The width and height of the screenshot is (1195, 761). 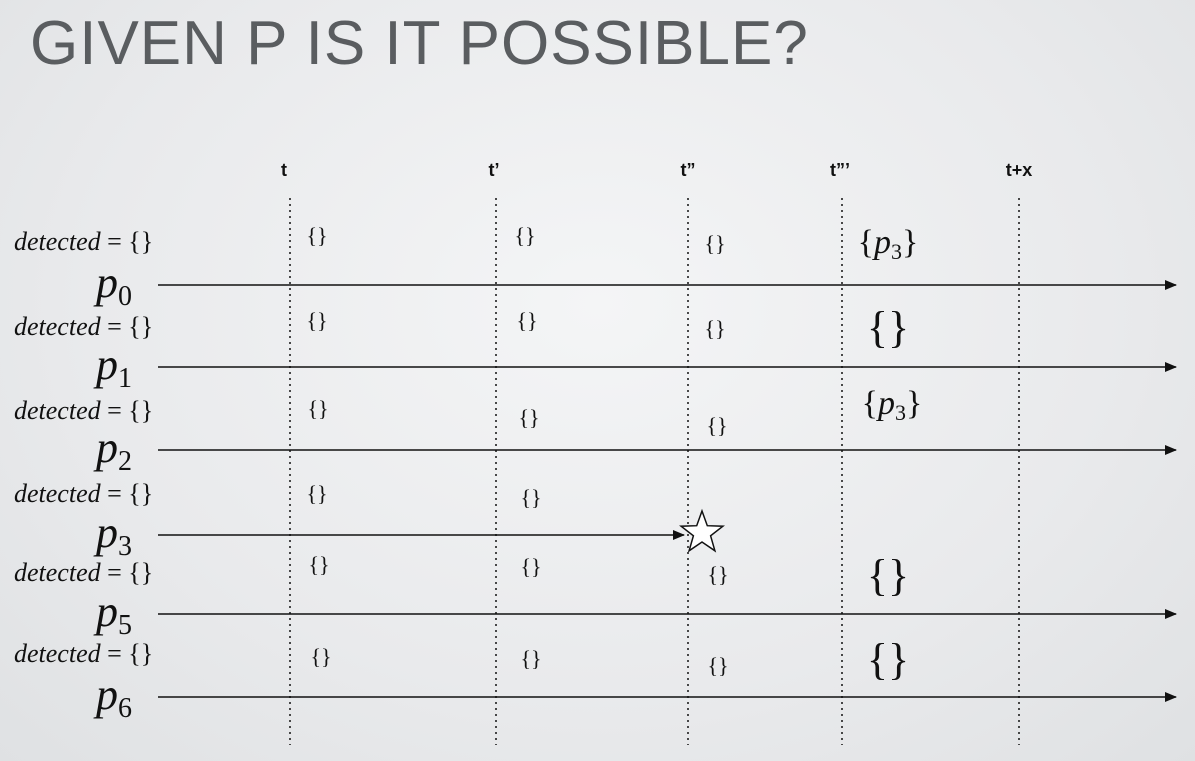 What do you see at coordinates (1019, 170) in the screenshot?
I see `time-label: t+x` at bounding box center [1019, 170].